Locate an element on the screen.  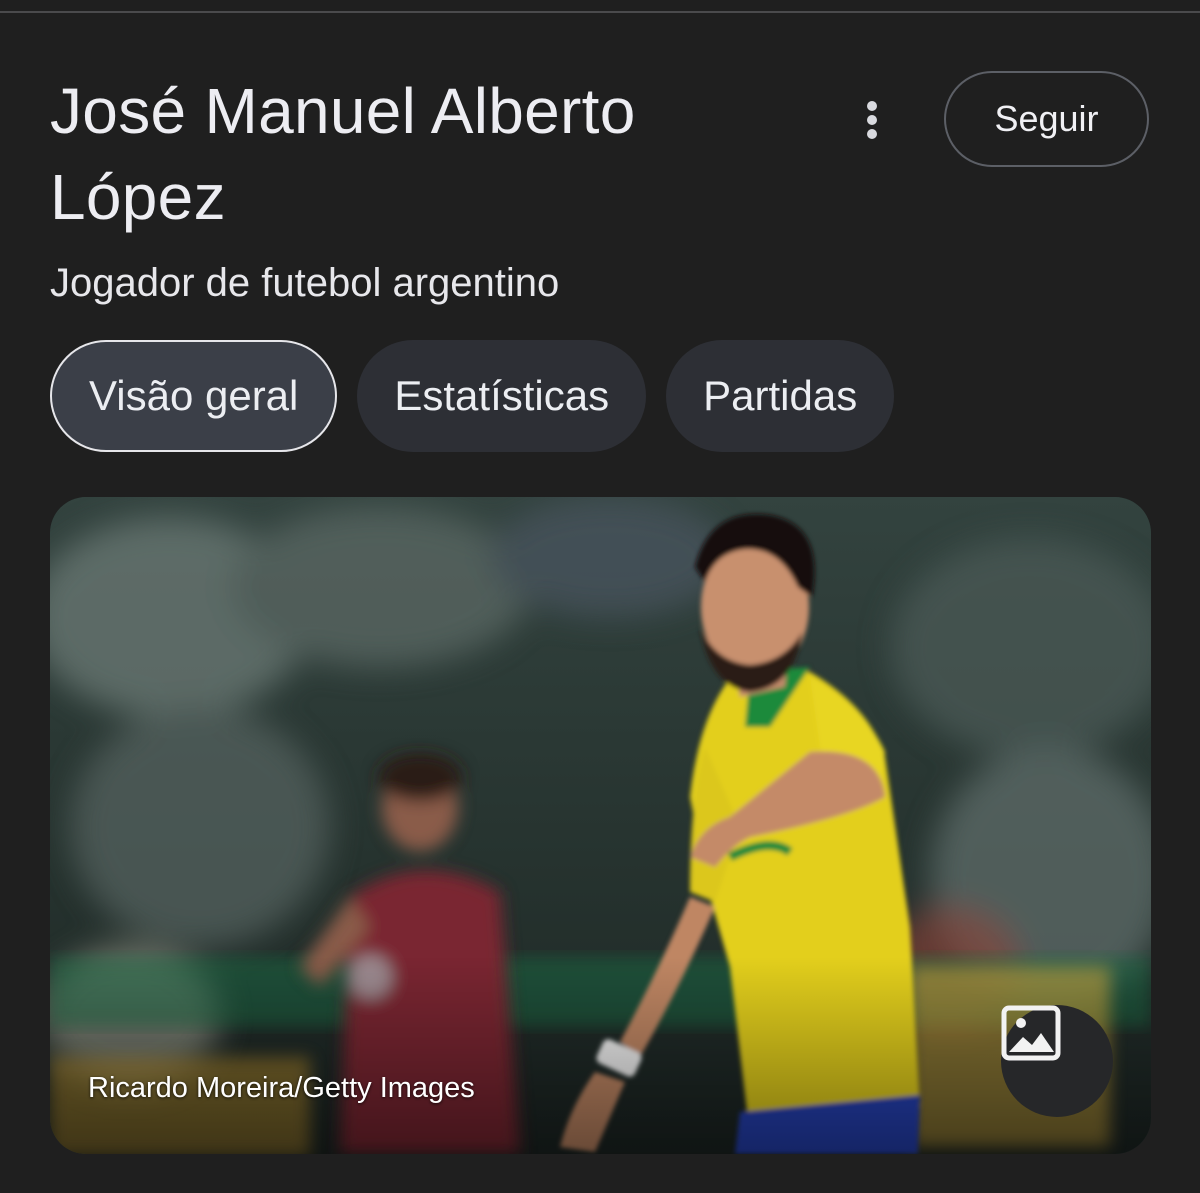
view-images-button is located at coordinates (1057, 1061).